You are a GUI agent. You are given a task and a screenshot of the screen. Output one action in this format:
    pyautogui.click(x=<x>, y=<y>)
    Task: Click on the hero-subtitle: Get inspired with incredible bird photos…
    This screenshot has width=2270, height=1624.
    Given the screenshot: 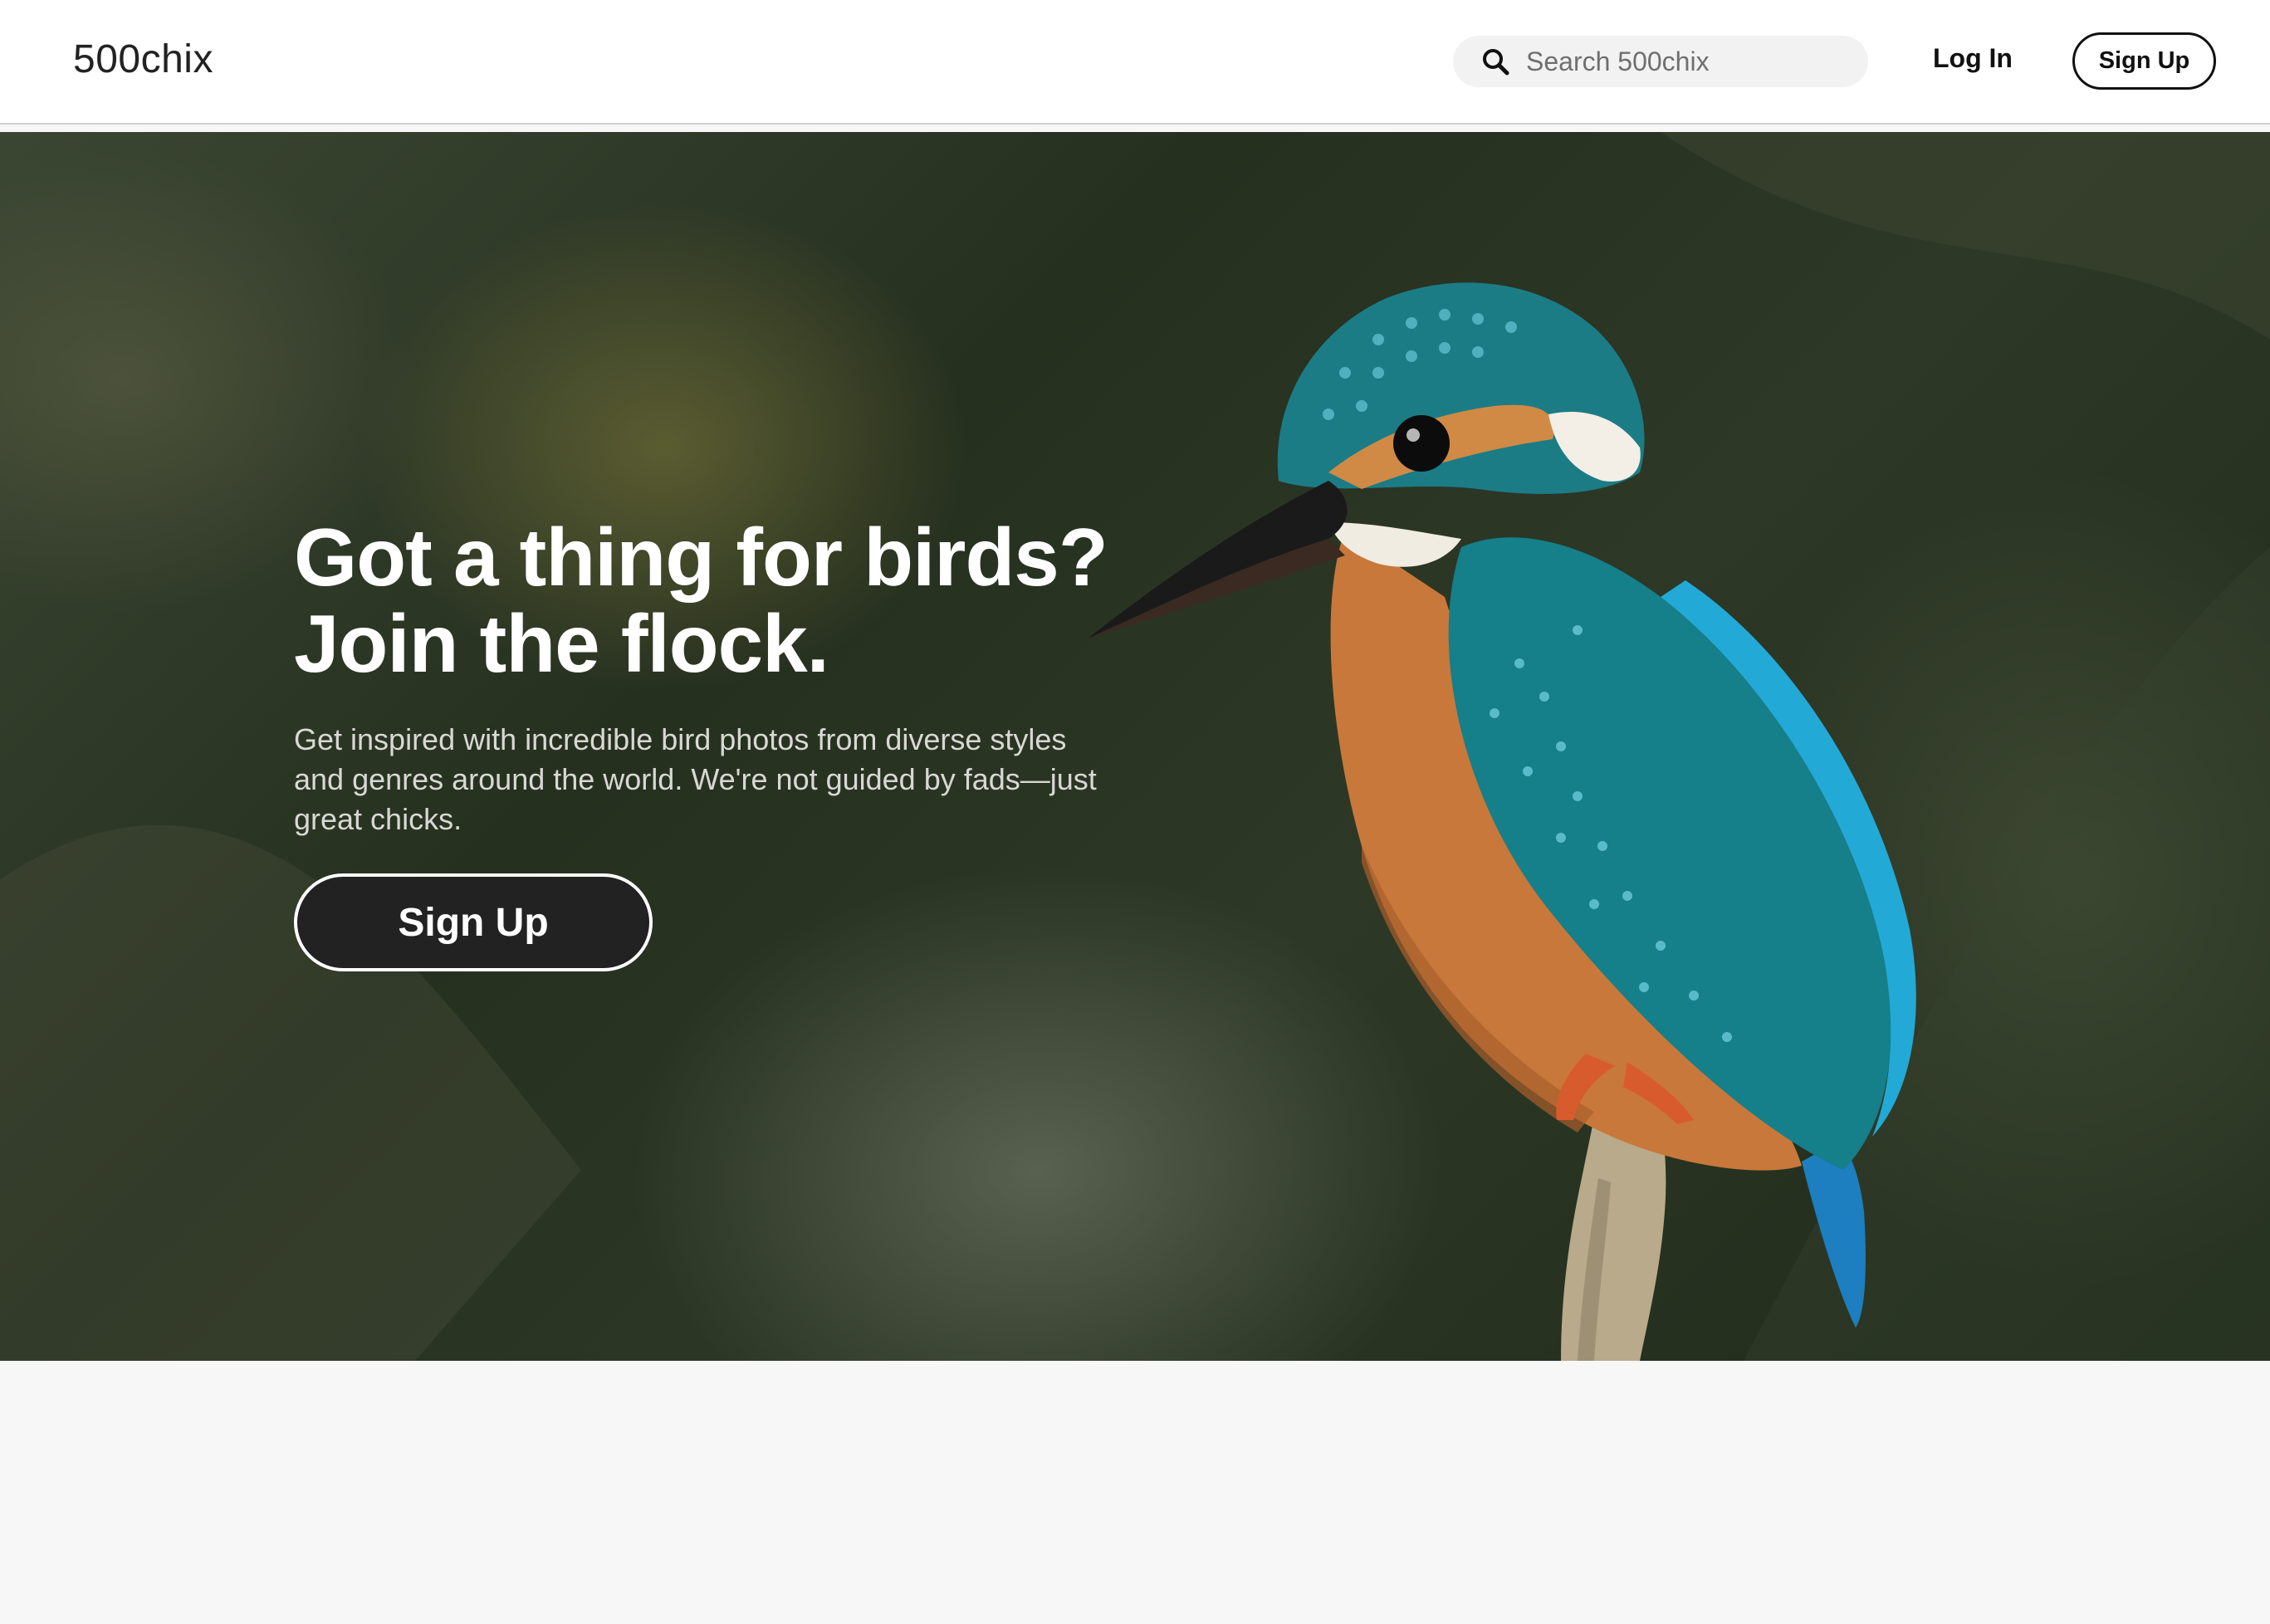 What is the action you would take?
    pyautogui.click(x=695, y=779)
    